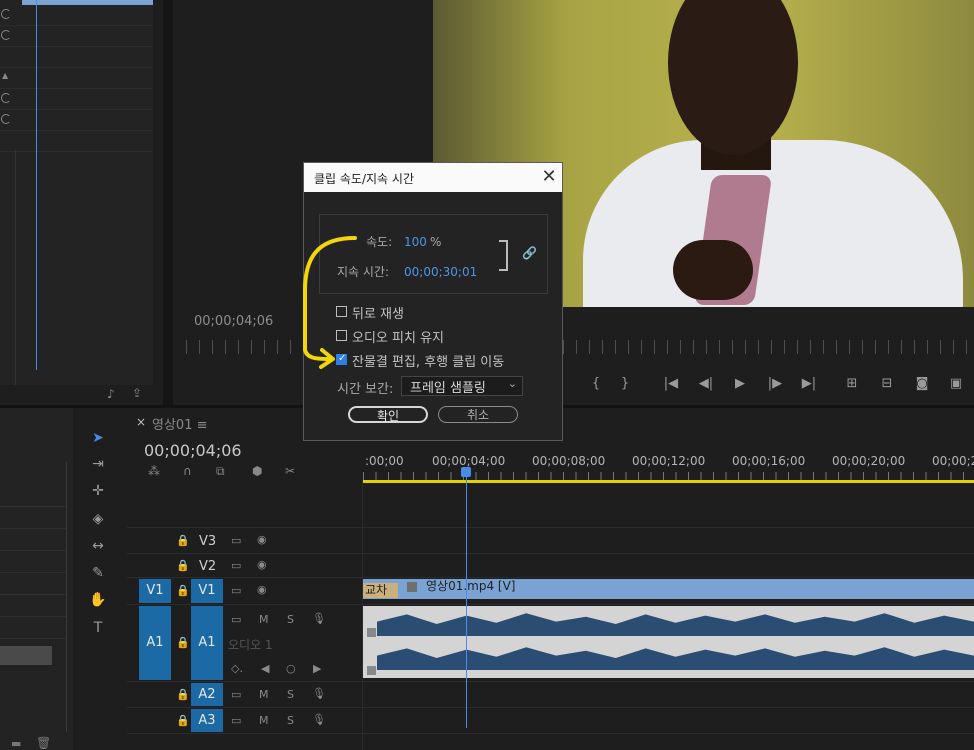  Describe the element at coordinates (549, 176) in the screenshot. I see `close-icon: ✕` at that location.